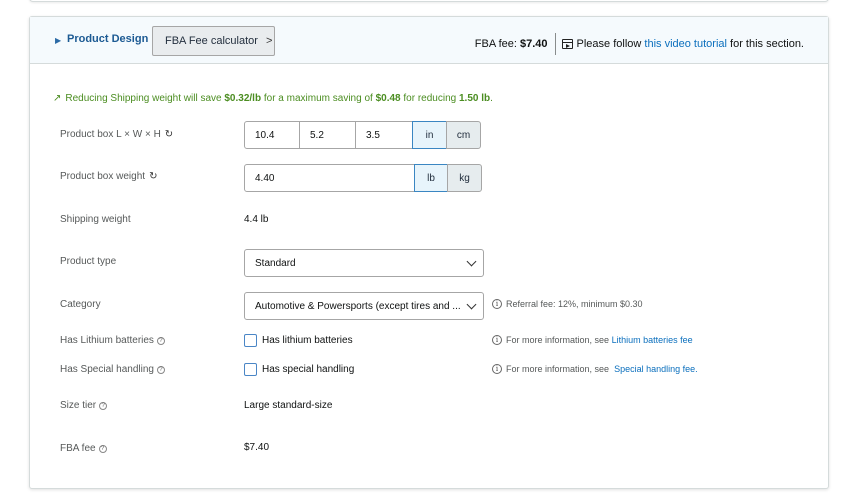 The width and height of the screenshot is (848, 502). What do you see at coordinates (275, 263) in the screenshot?
I see `product-type-value: Standard` at bounding box center [275, 263].